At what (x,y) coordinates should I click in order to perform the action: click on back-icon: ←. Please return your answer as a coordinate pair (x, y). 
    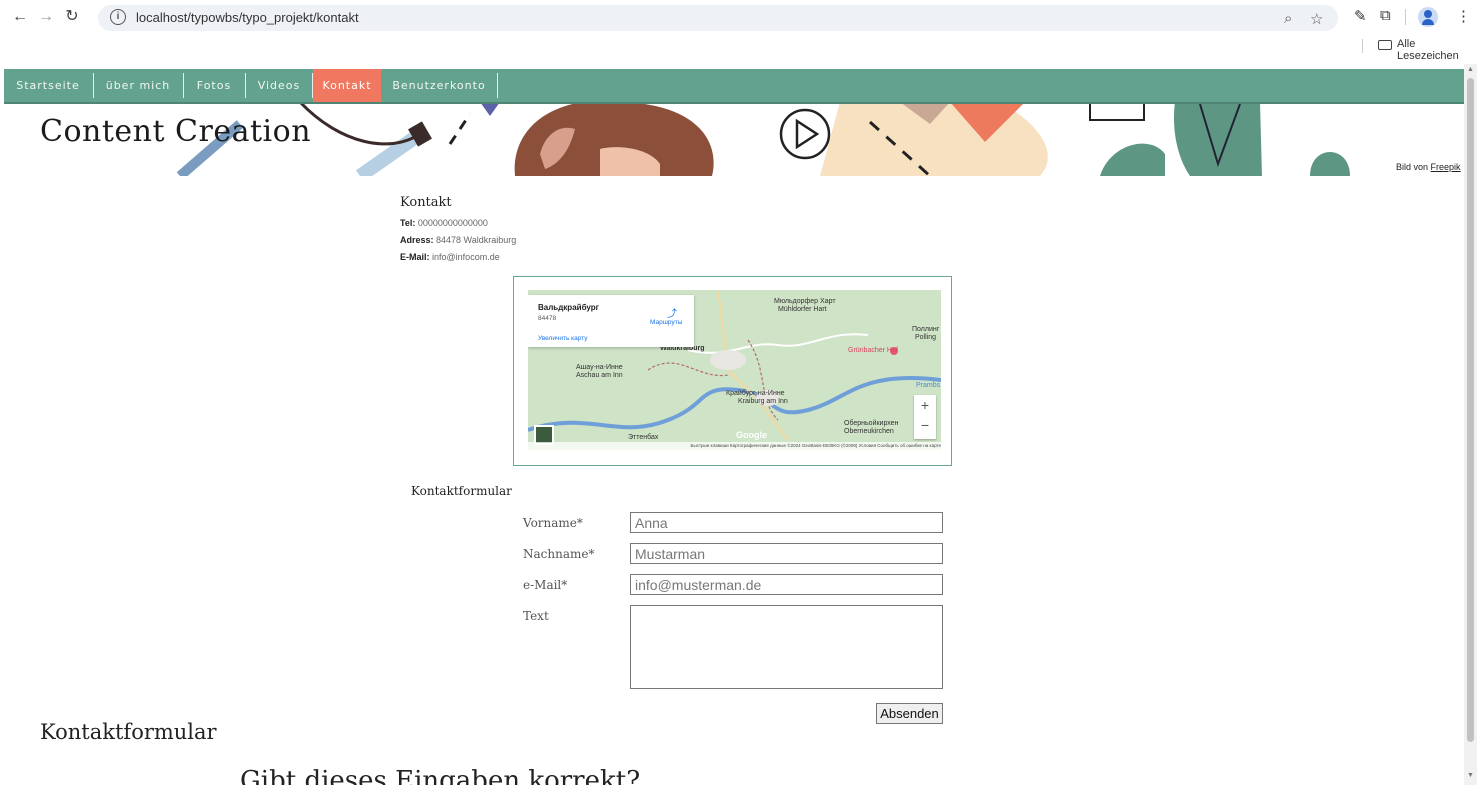
    Looking at the image, I should click on (20, 17).